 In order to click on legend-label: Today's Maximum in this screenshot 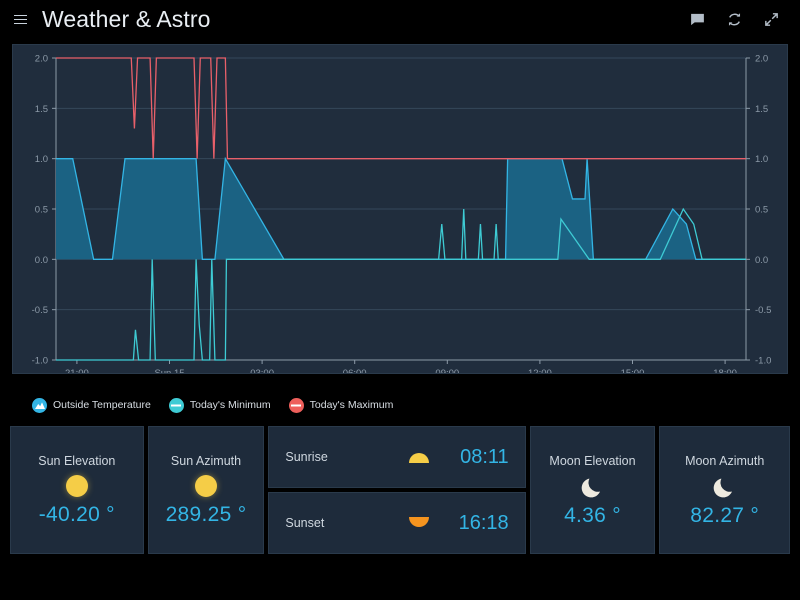, I will do `click(351, 405)`.